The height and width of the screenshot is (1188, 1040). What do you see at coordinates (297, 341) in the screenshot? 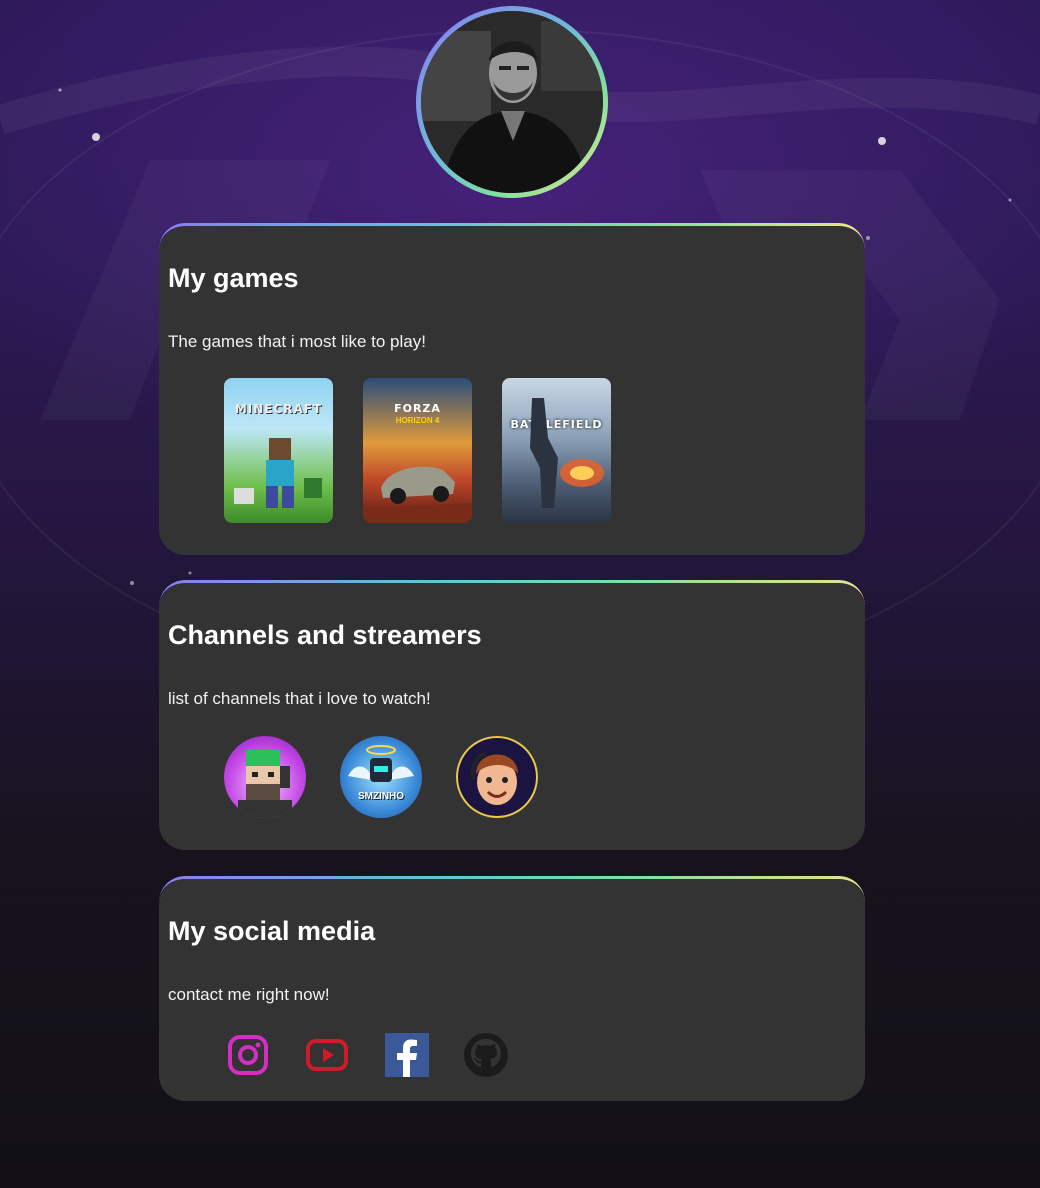
I see `games-section-subtitle: The games that i most like to play!` at bounding box center [297, 341].